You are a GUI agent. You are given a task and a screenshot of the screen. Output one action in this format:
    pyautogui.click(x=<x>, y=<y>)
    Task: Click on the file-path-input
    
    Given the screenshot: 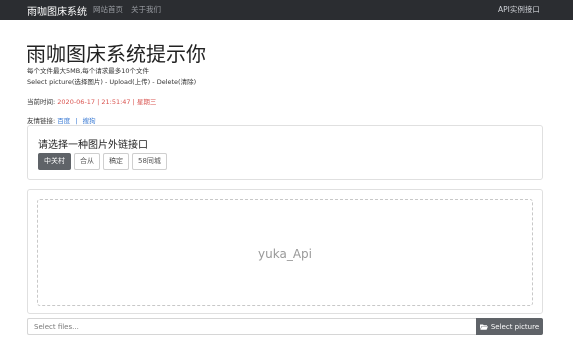 What is the action you would take?
    pyautogui.click(x=251, y=326)
    